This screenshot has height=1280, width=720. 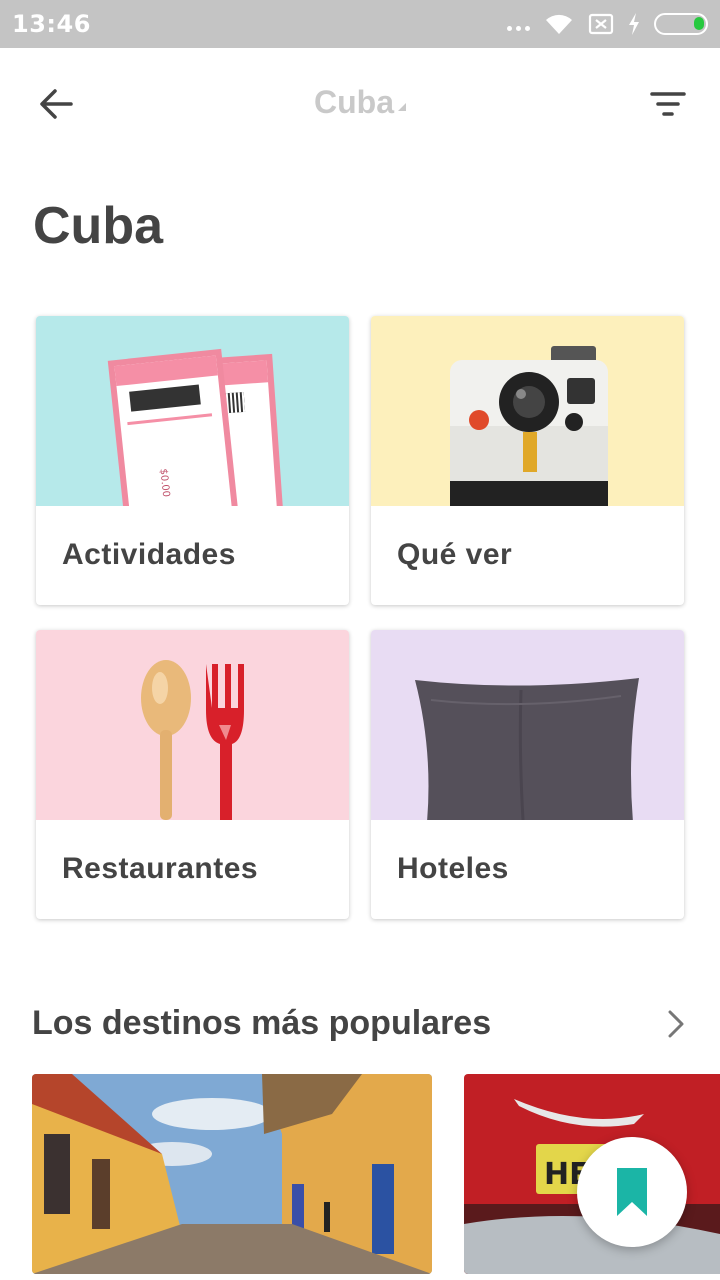 What do you see at coordinates (453, 868) in the screenshot?
I see `category-label: Hoteles` at bounding box center [453, 868].